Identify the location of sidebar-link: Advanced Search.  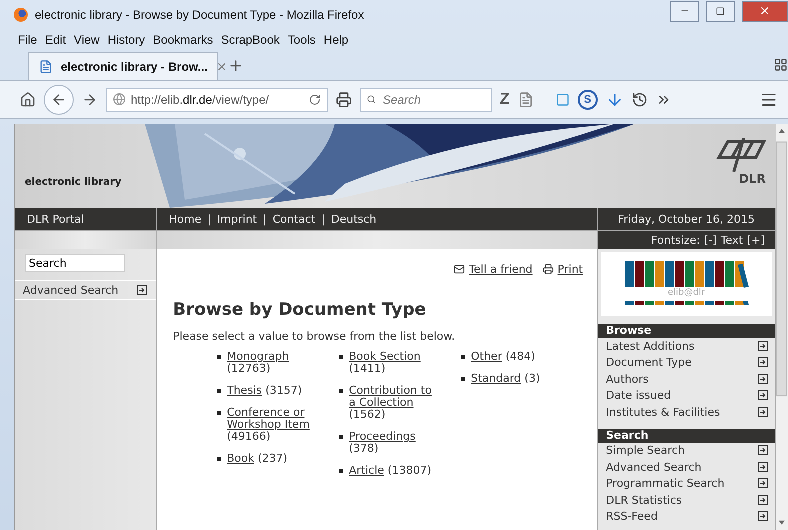
(686, 467).